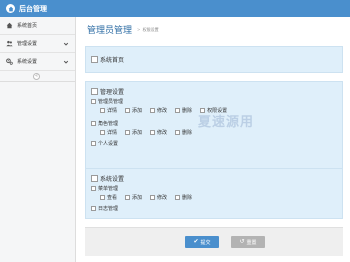  I want to click on role-action-label: 修改, so click(162, 133).